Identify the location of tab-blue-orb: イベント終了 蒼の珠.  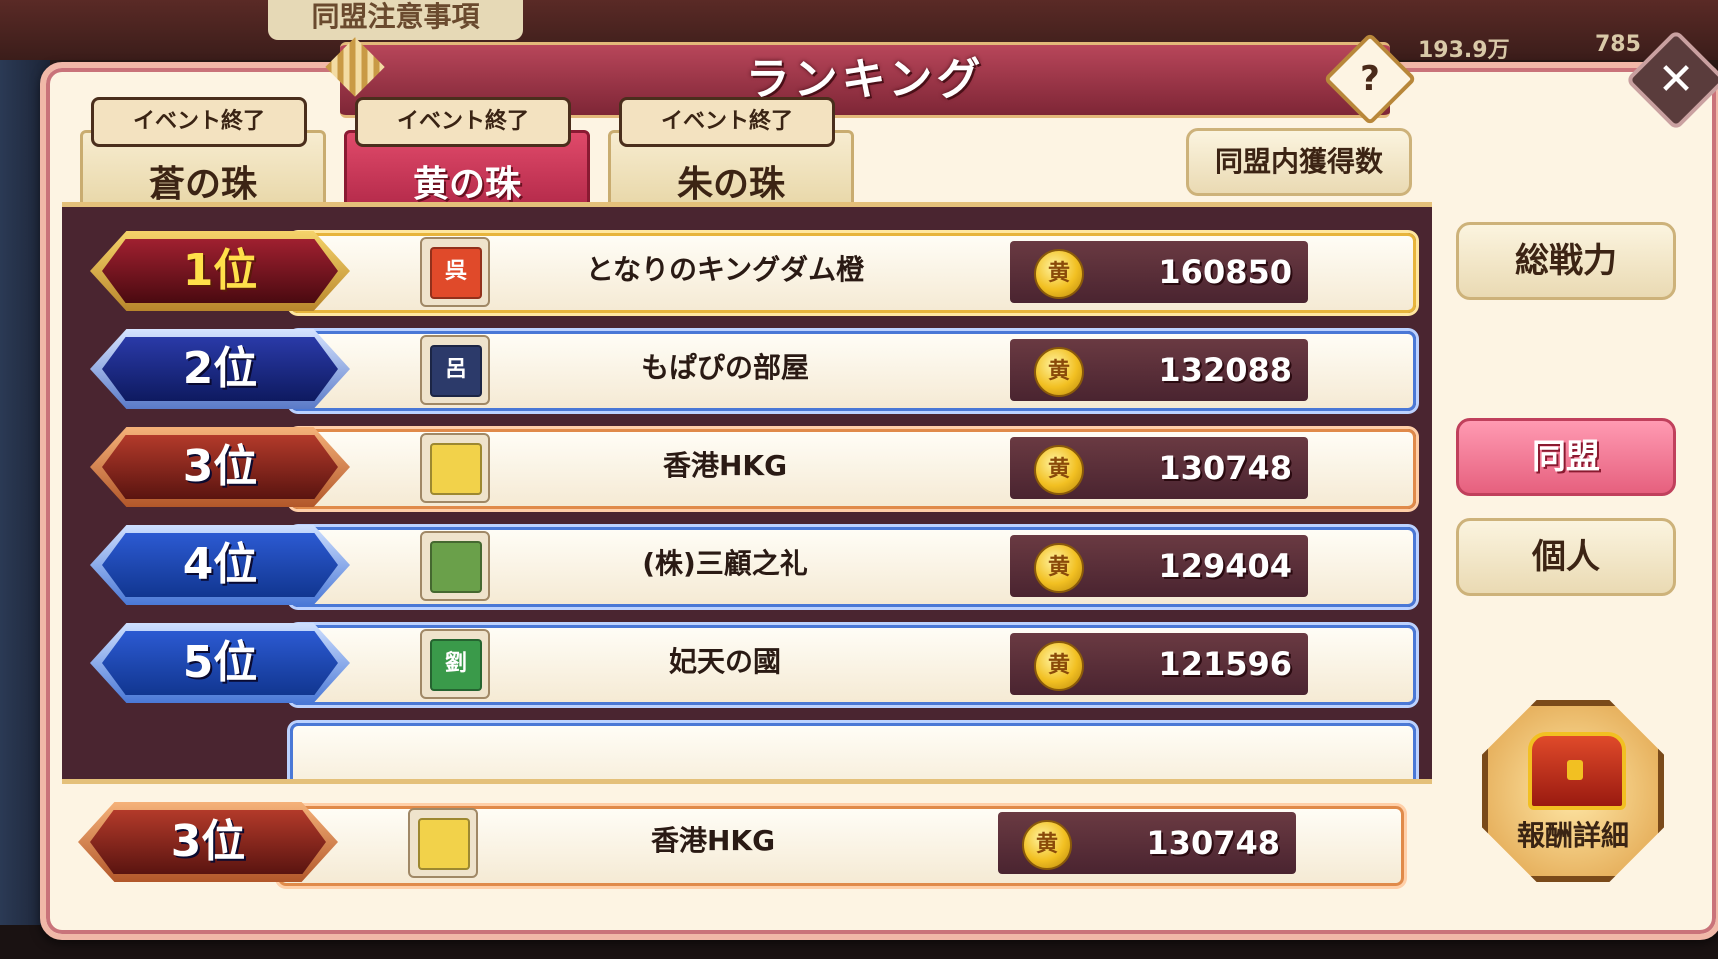
(203, 153).